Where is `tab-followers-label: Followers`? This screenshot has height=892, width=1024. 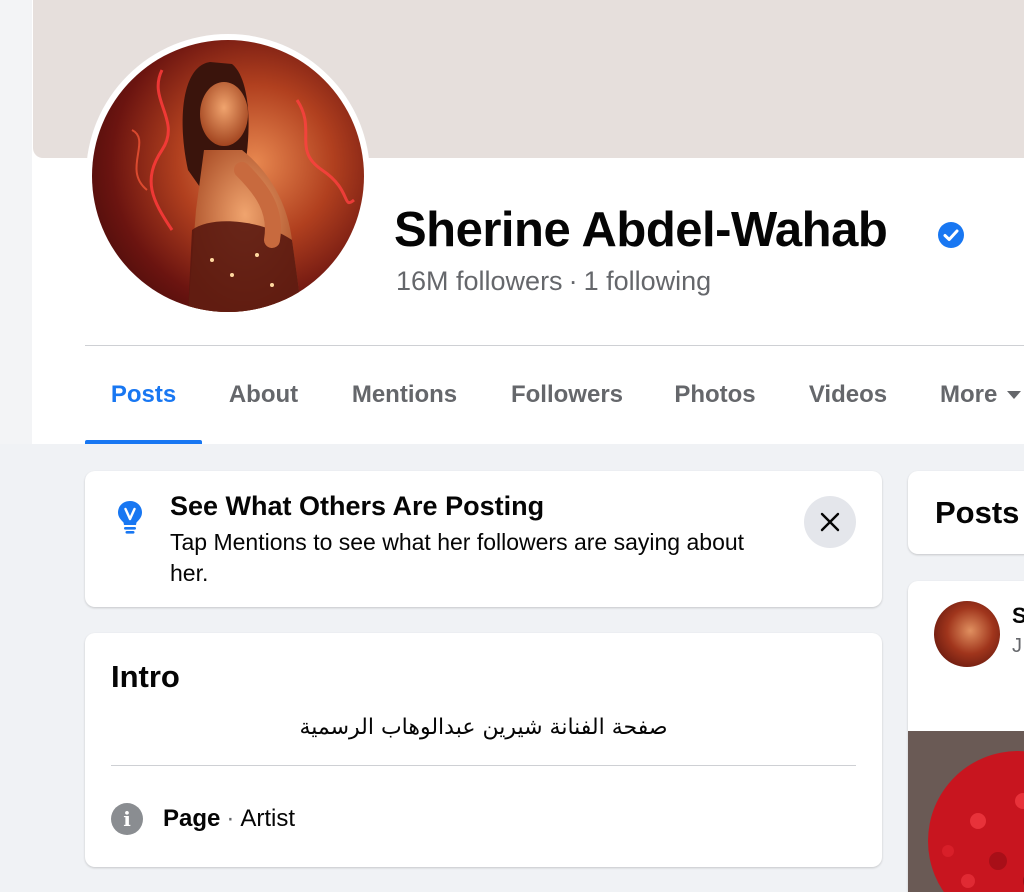
tab-followers-label: Followers is located at coordinates (567, 394).